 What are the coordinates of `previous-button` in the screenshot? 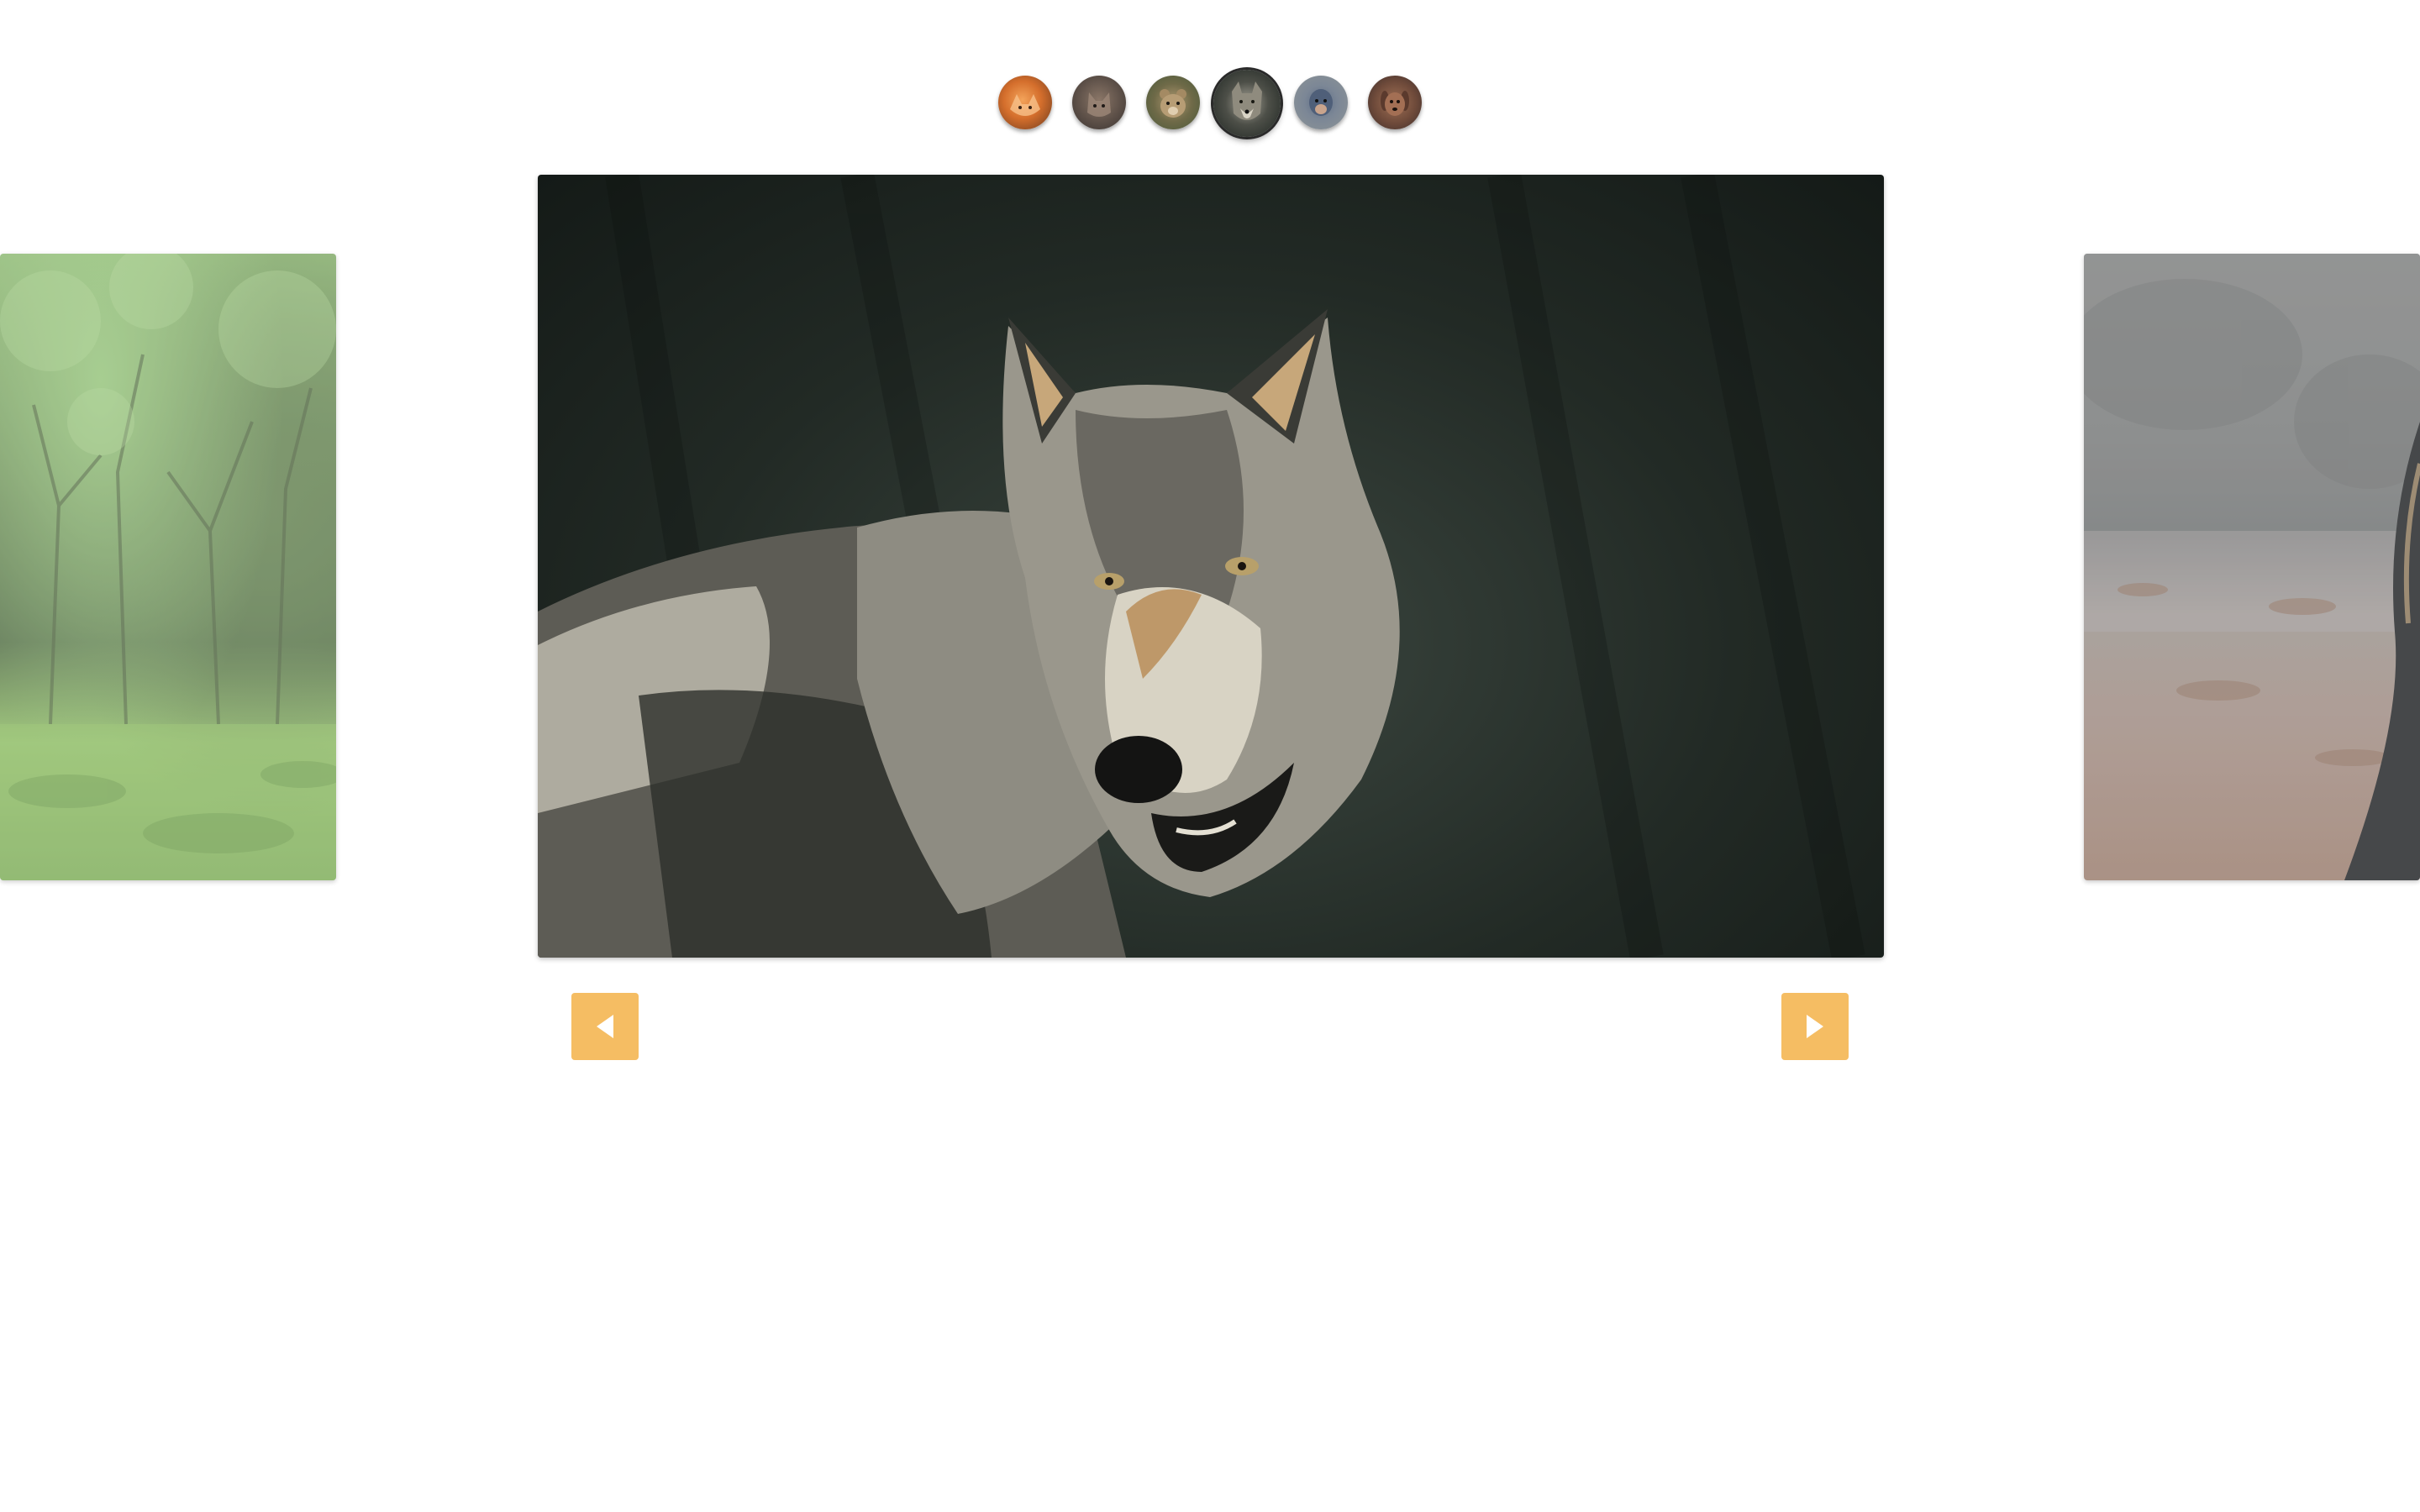 It's located at (605, 1026).